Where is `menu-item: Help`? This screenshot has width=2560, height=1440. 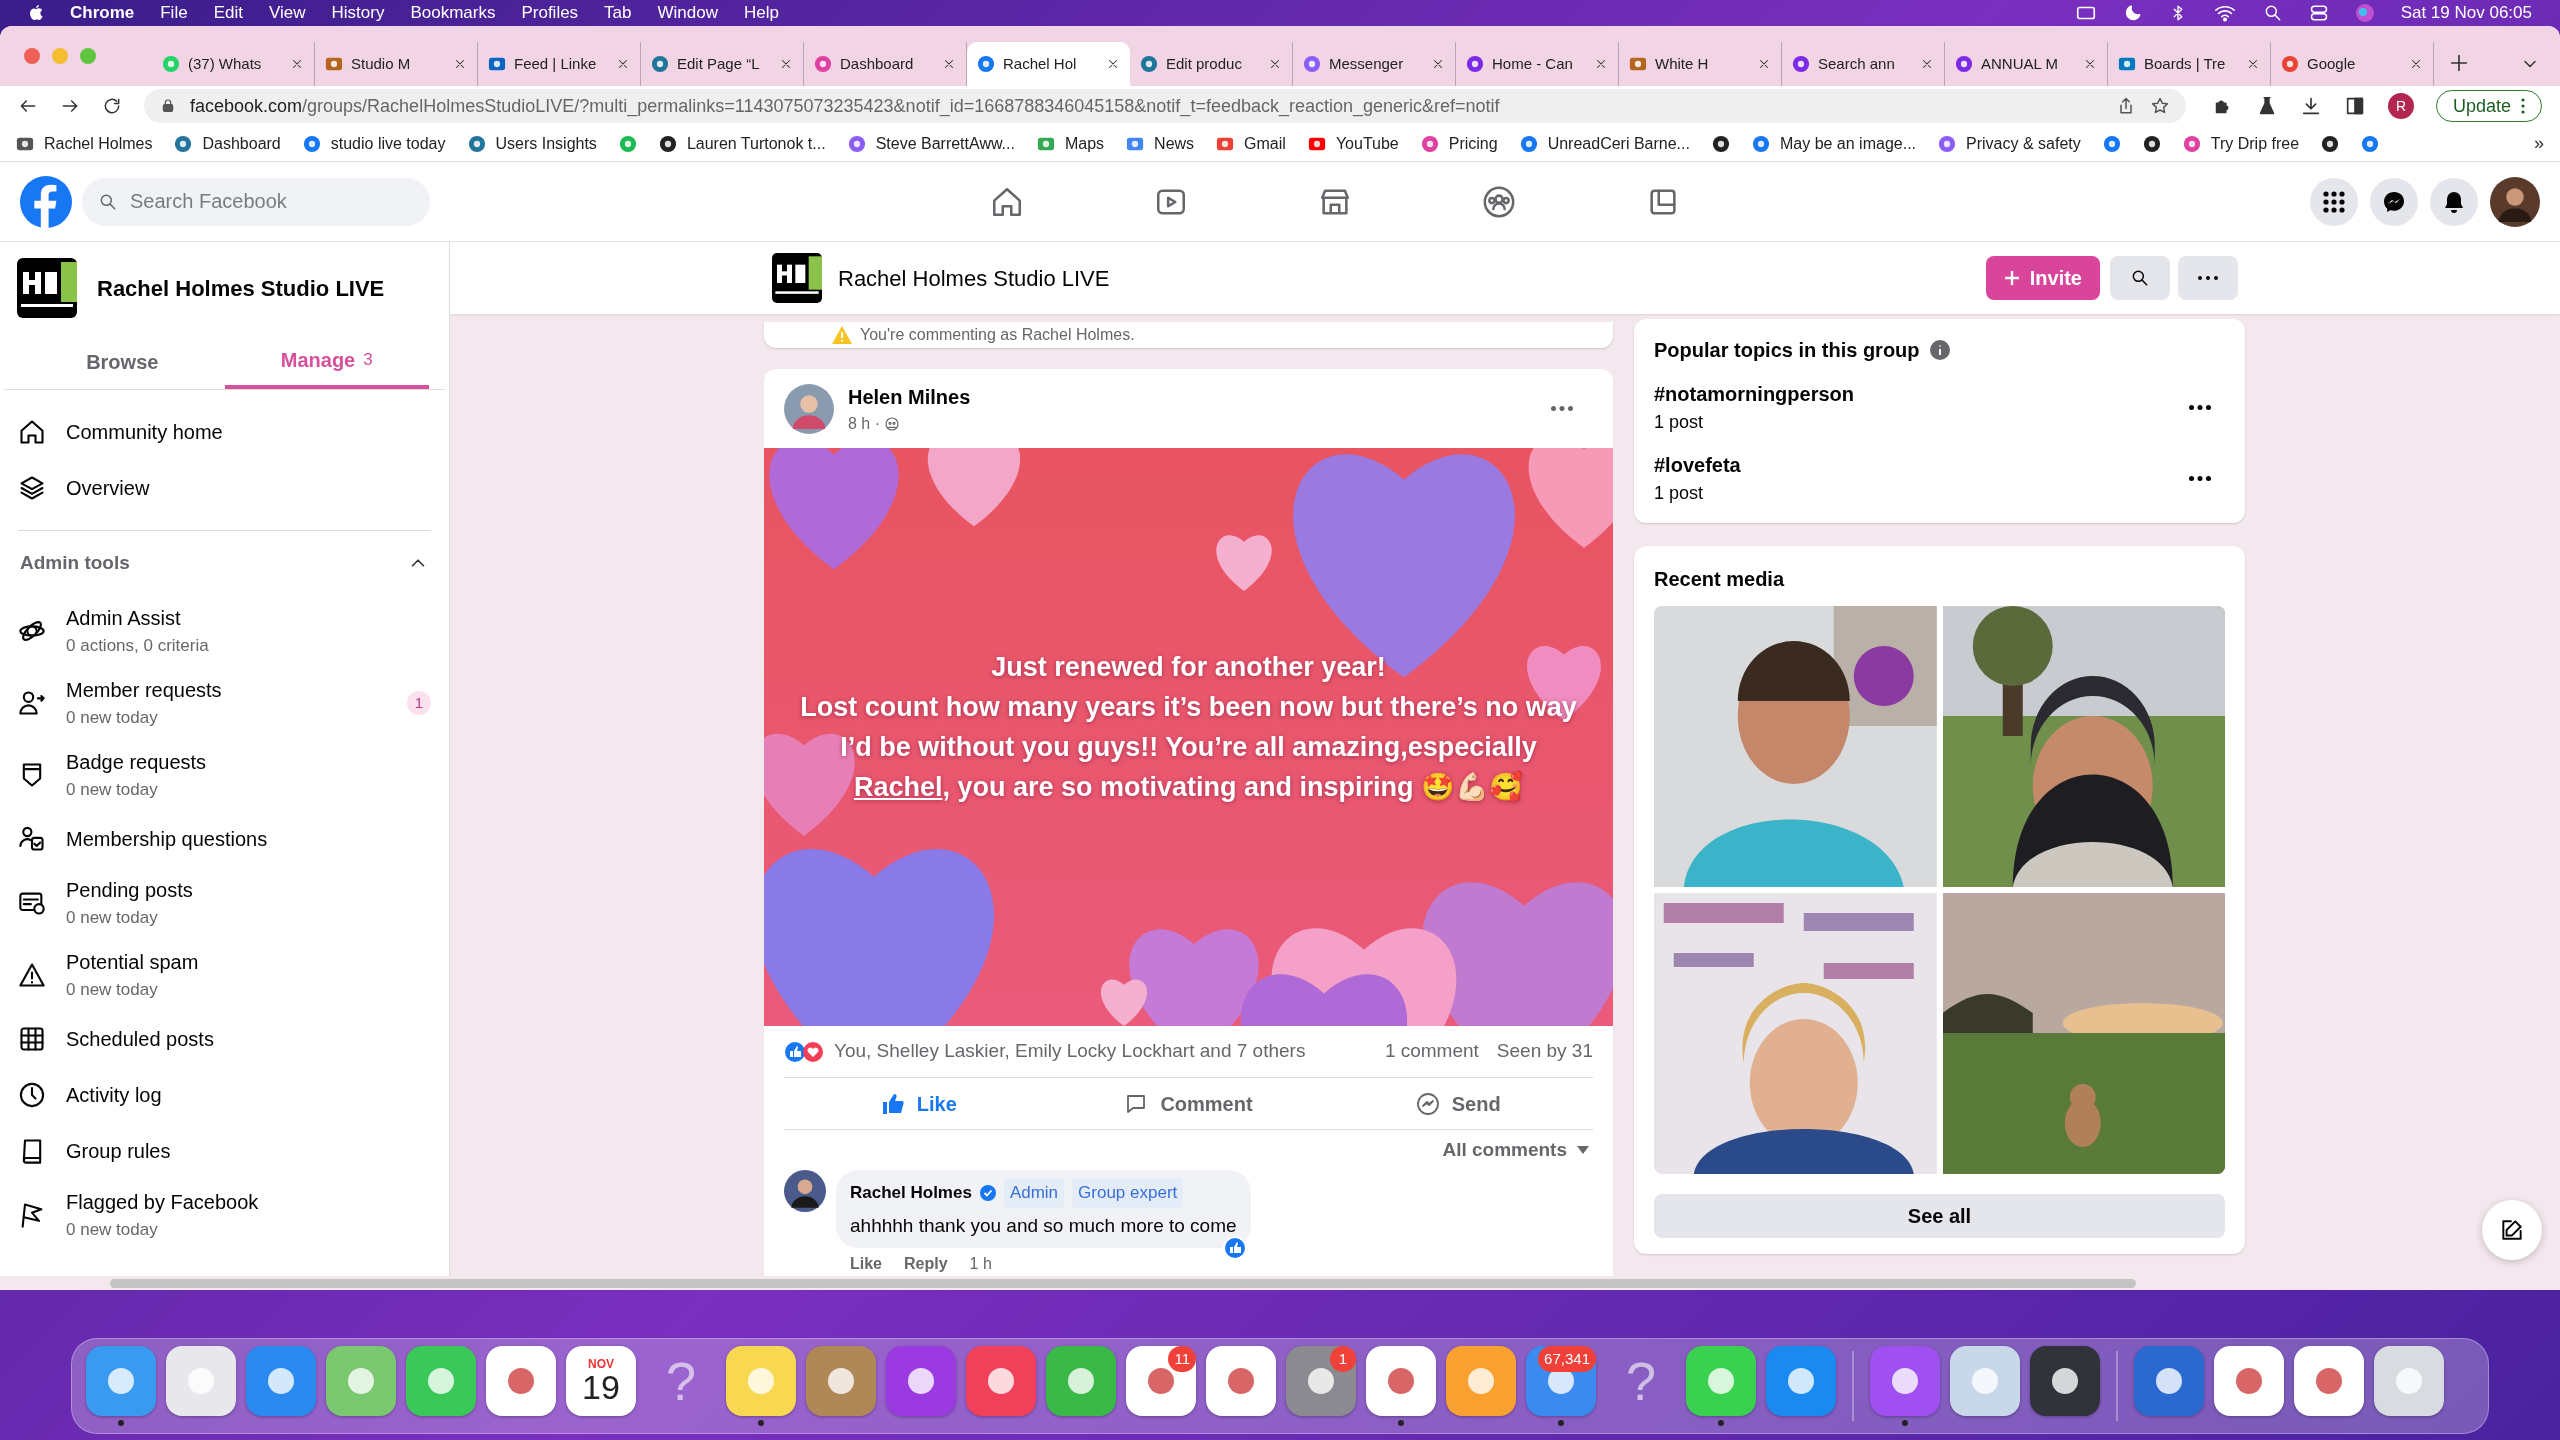
menu-item: Help is located at coordinates (761, 13).